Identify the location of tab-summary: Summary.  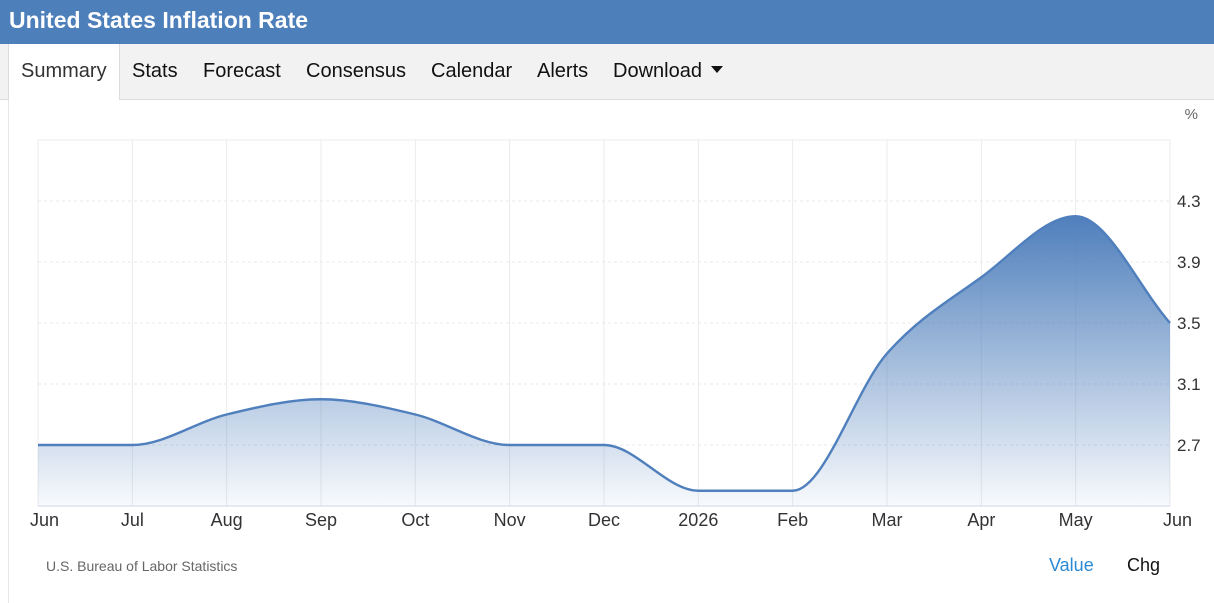
(64, 72).